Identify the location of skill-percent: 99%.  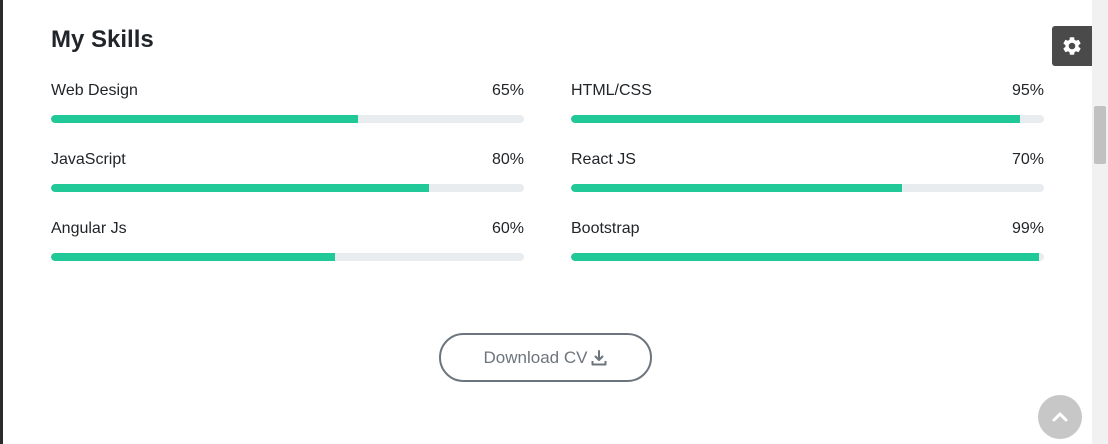
(1027, 228).